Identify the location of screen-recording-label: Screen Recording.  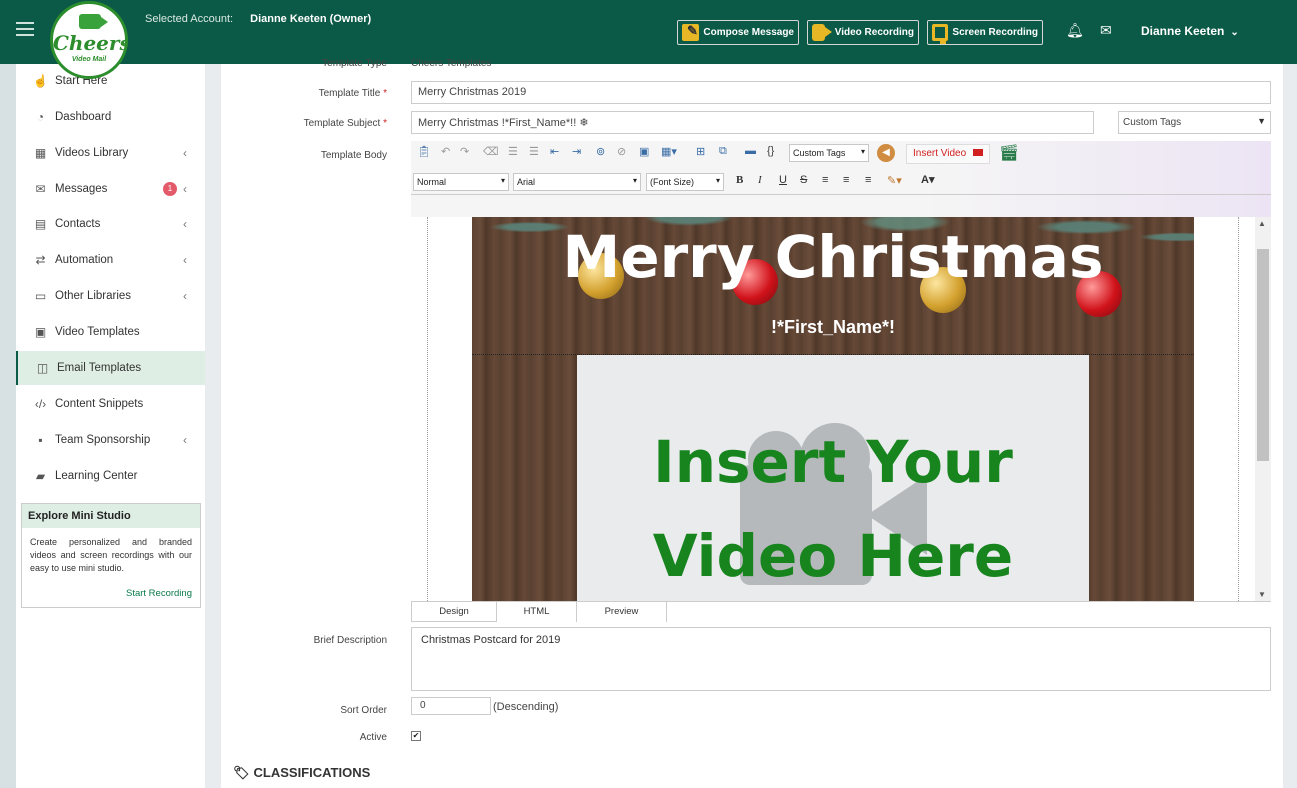
(995, 32).